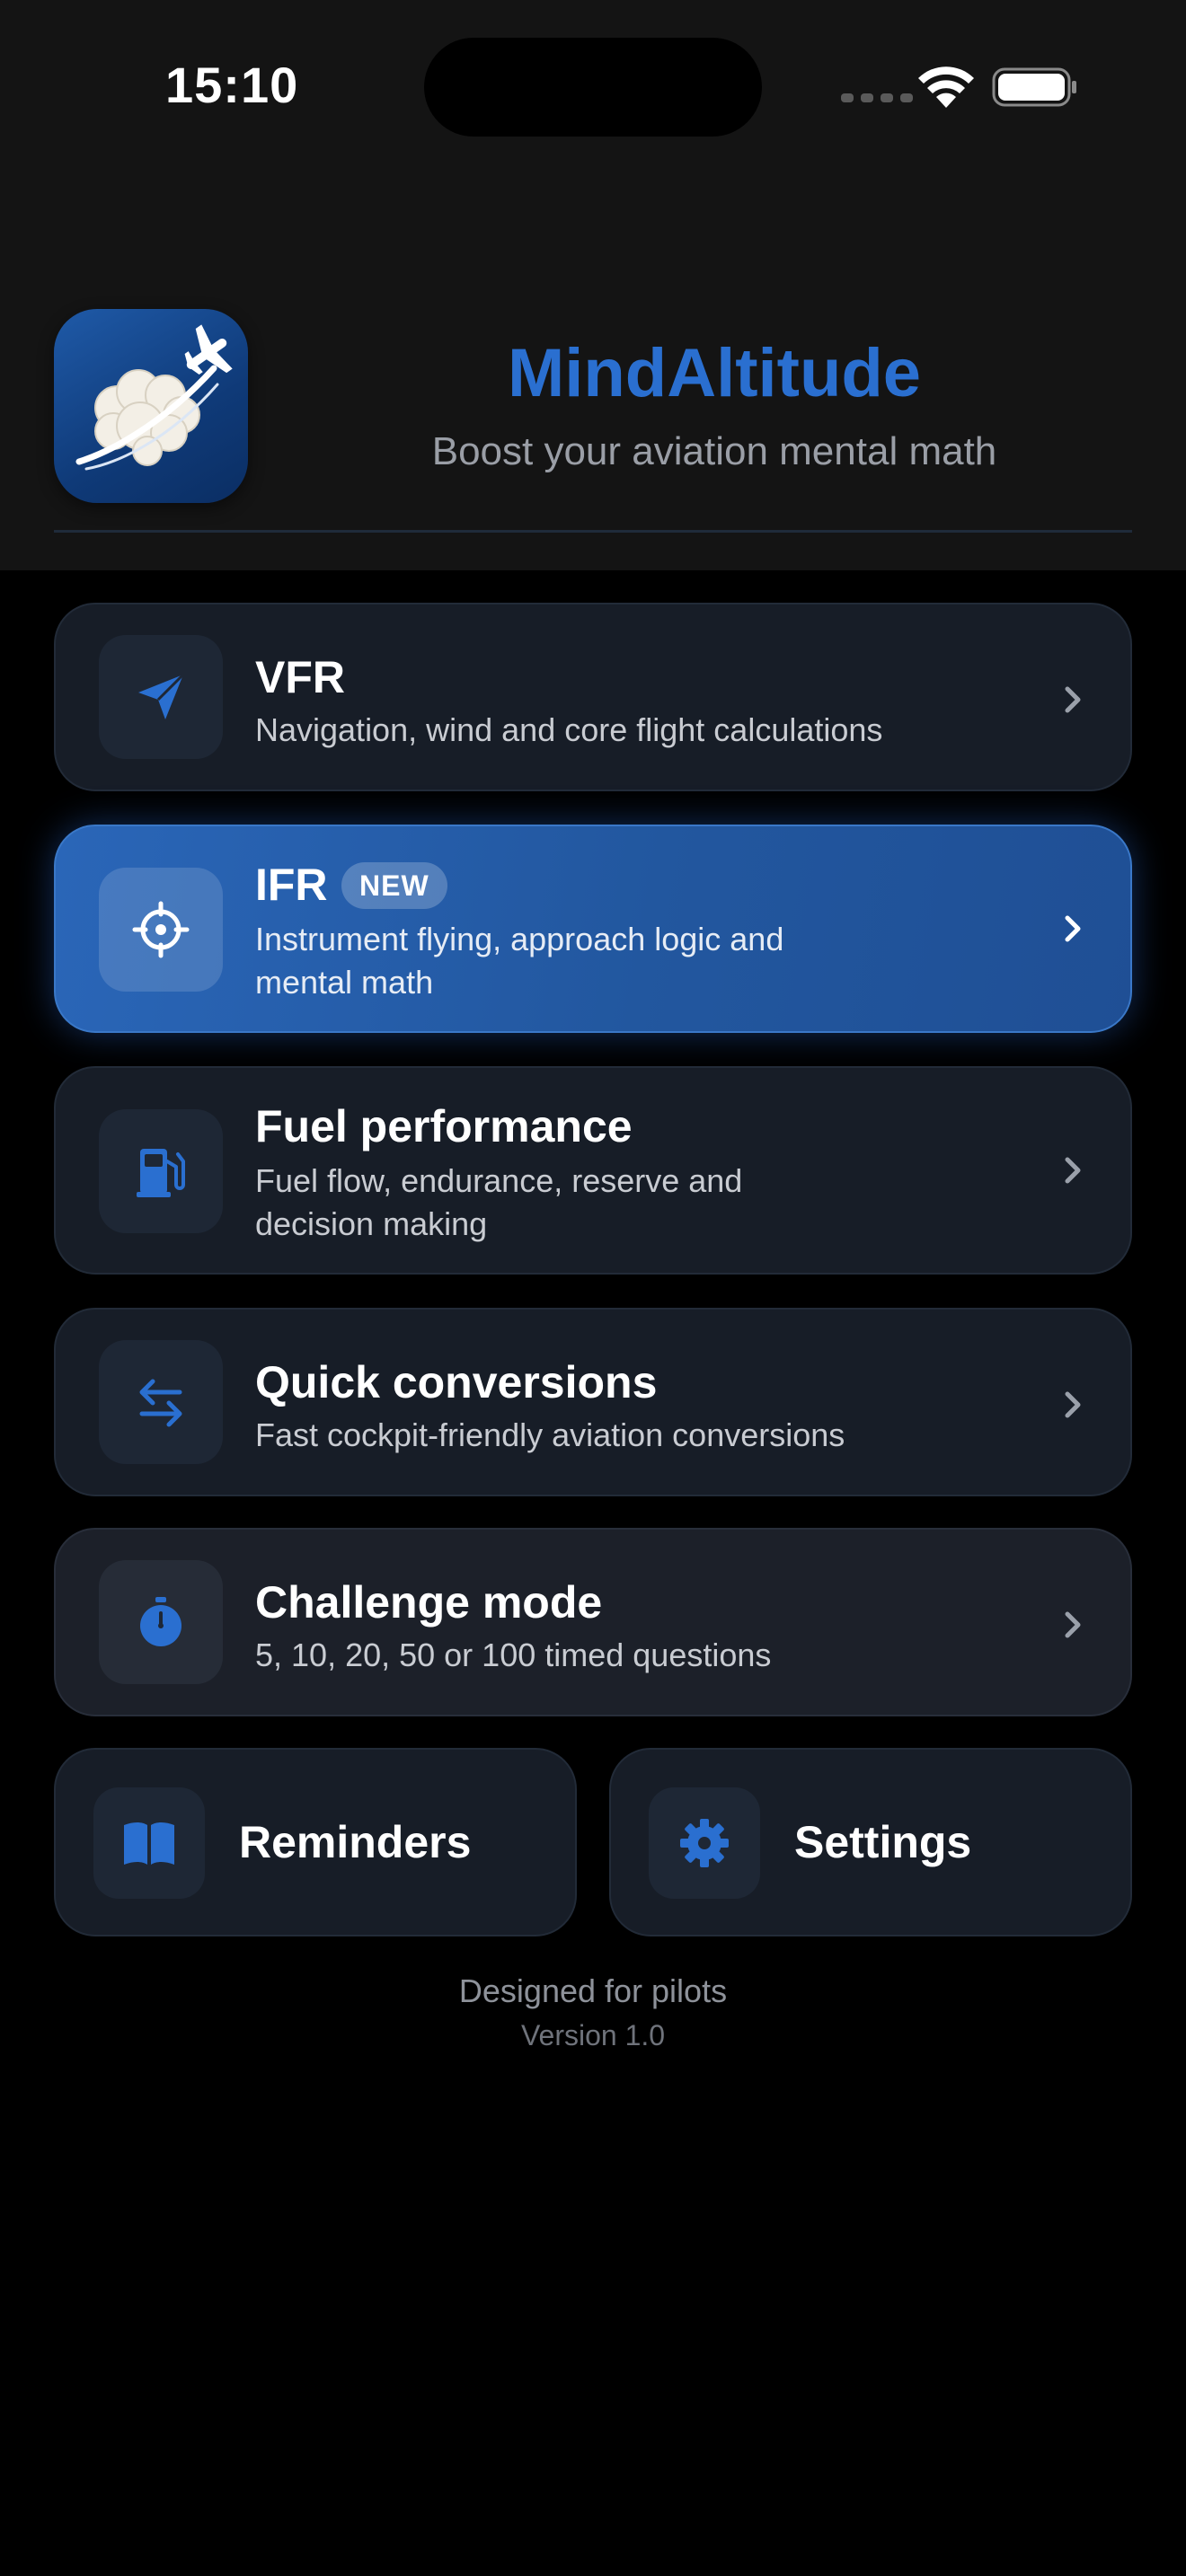 Image resolution: width=1186 pixels, height=2576 pixels. What do you see at coordinates (161, 930) in the screenshot?
I see `crosshair-icon` at bounding box center [161, 930].